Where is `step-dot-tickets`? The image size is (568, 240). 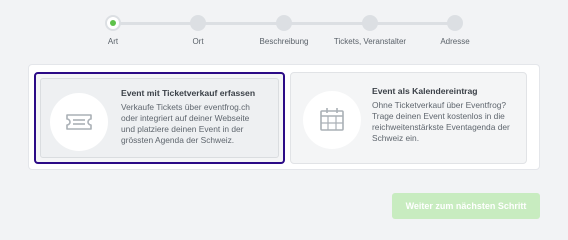 step-dot-tickets is located at coordinates (370, 23).